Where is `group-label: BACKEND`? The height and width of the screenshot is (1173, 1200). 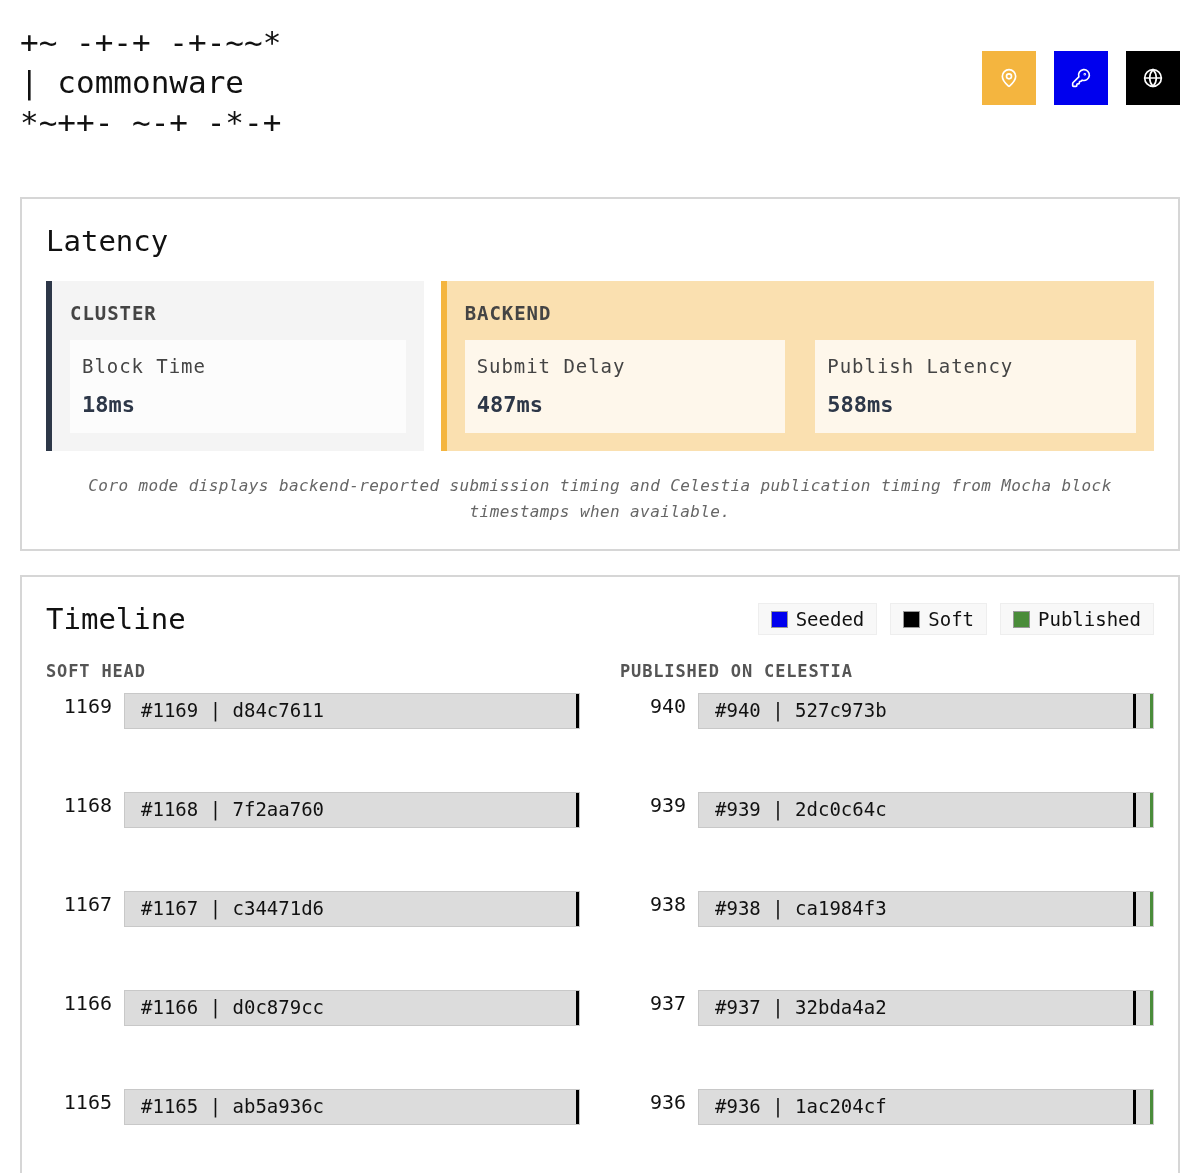 group-label: BACKEND is located at coordinates (508, 313).